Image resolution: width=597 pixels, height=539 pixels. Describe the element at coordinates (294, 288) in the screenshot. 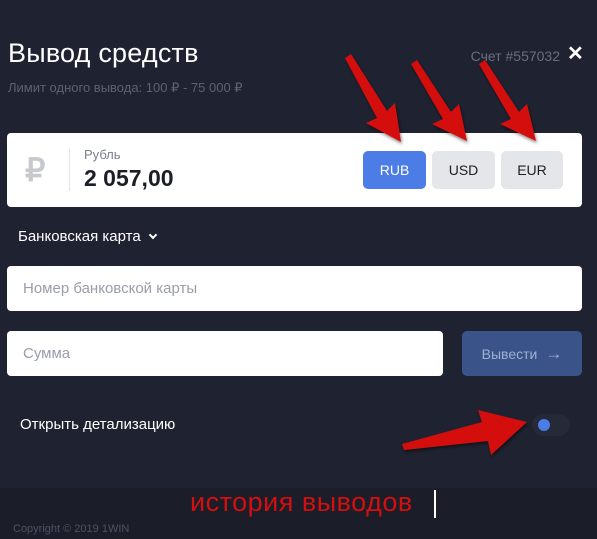

I see `card-number-input` at that location.